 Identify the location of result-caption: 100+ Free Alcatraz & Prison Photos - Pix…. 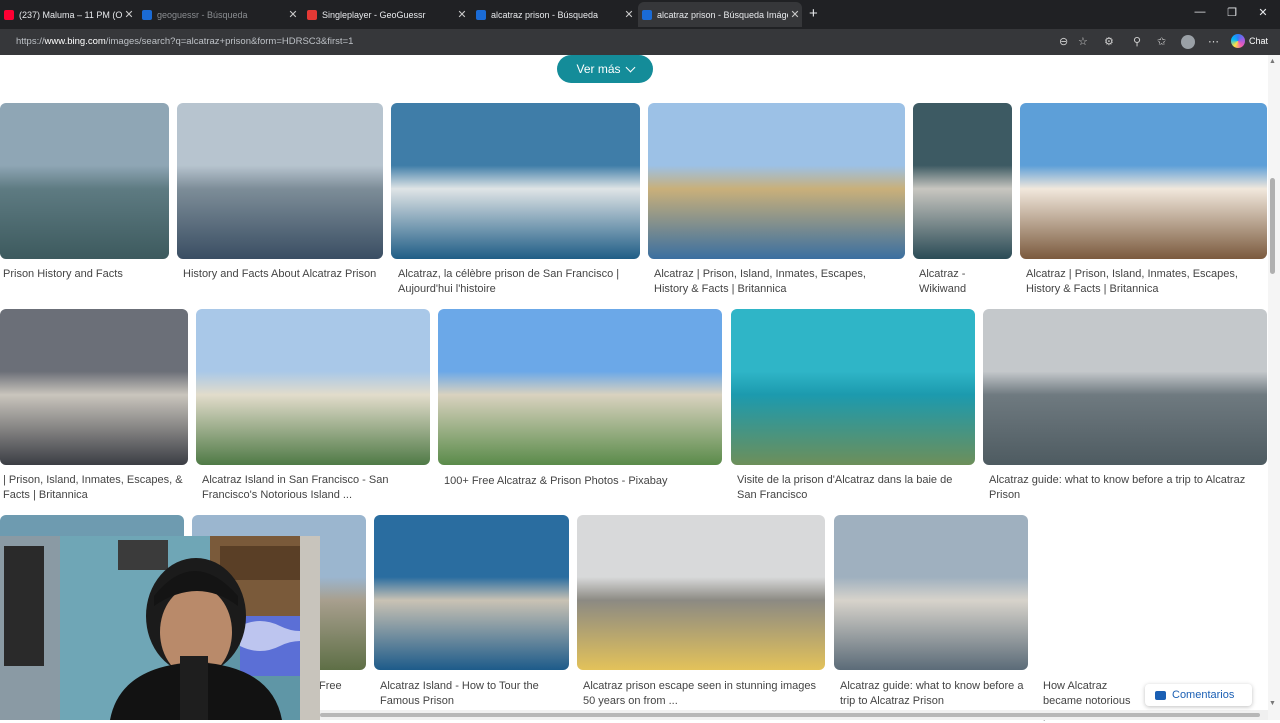
(581, 481).